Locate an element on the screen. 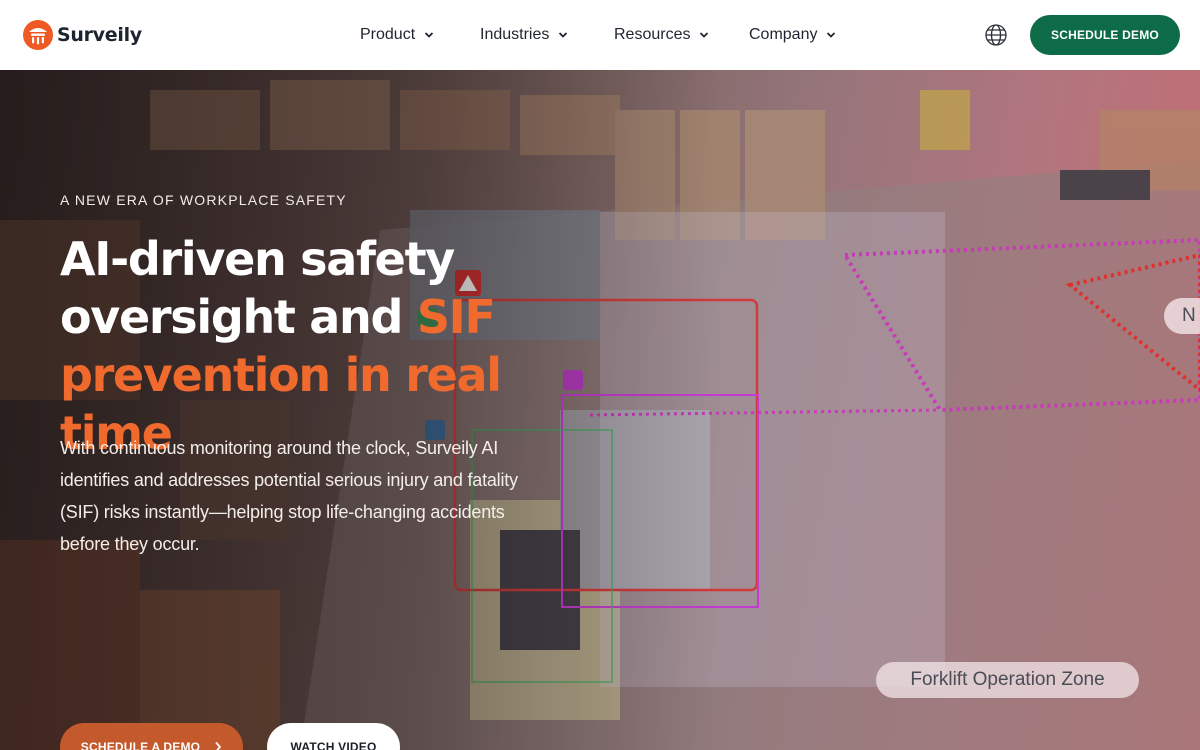 This screenshot has height=750, width=1200. brand-logo: Surveily is located at coordinates (82, 35).